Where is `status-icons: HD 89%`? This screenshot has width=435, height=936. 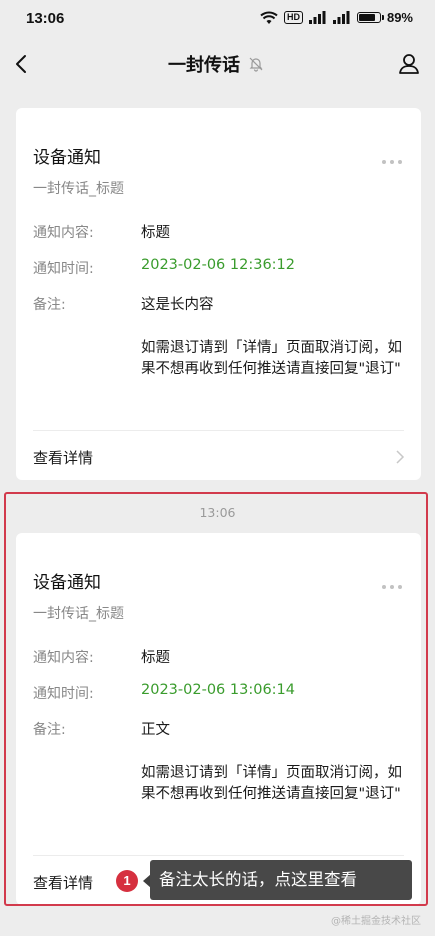 status-icons: HD 89% is located at coordinates (336, 17).